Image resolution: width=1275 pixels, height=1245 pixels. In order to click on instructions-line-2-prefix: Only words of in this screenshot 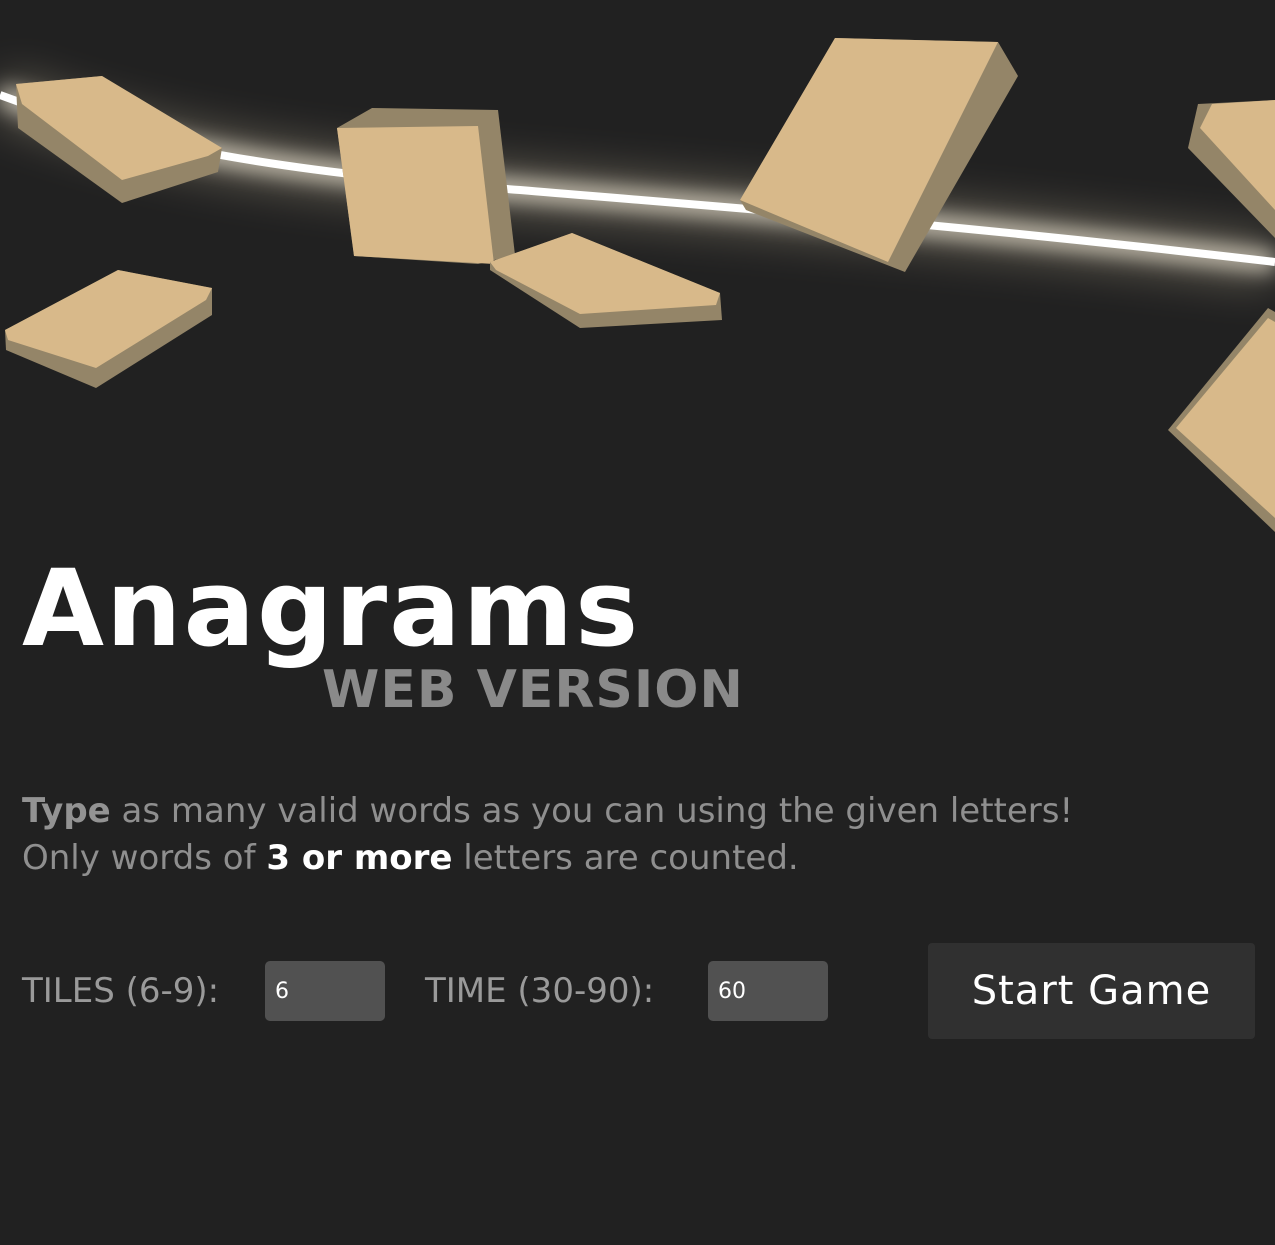, I will do `click(144, 858)`.